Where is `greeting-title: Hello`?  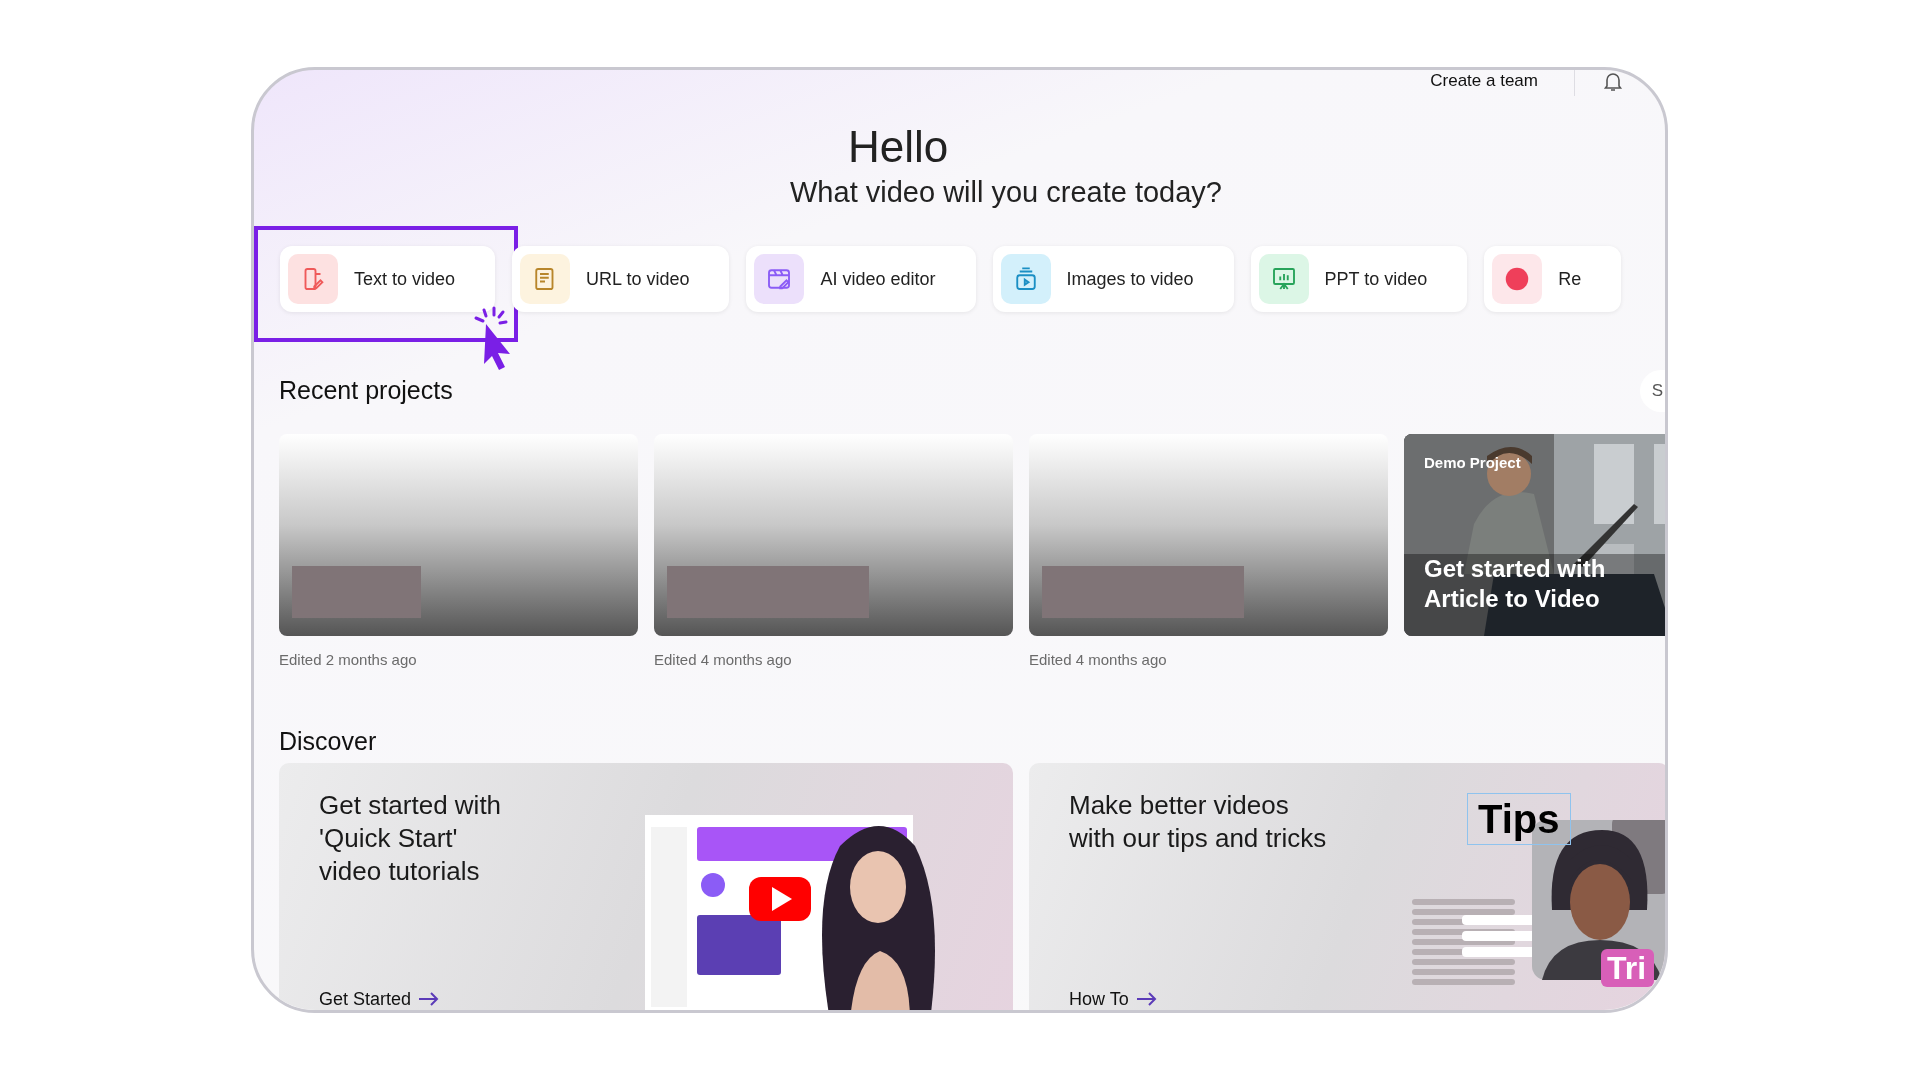 greeting-title: Hello is located at coordinates (898, 147).